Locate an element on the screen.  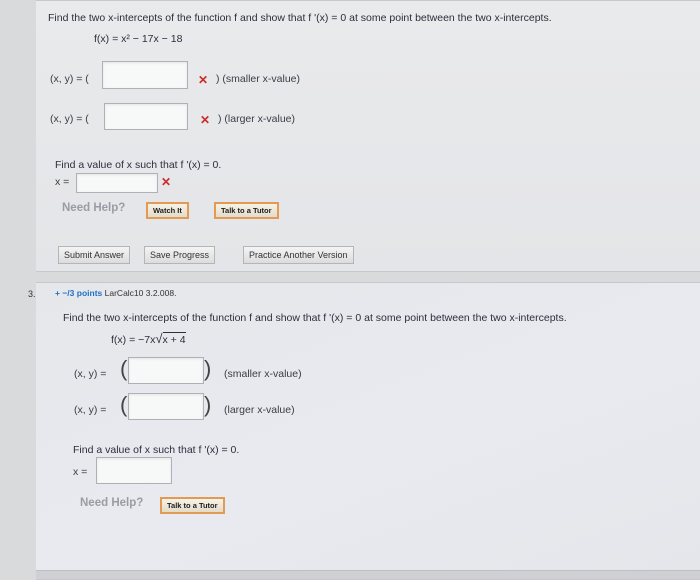
function-left: f(x) = −7x is located at coordinates (133, 340).